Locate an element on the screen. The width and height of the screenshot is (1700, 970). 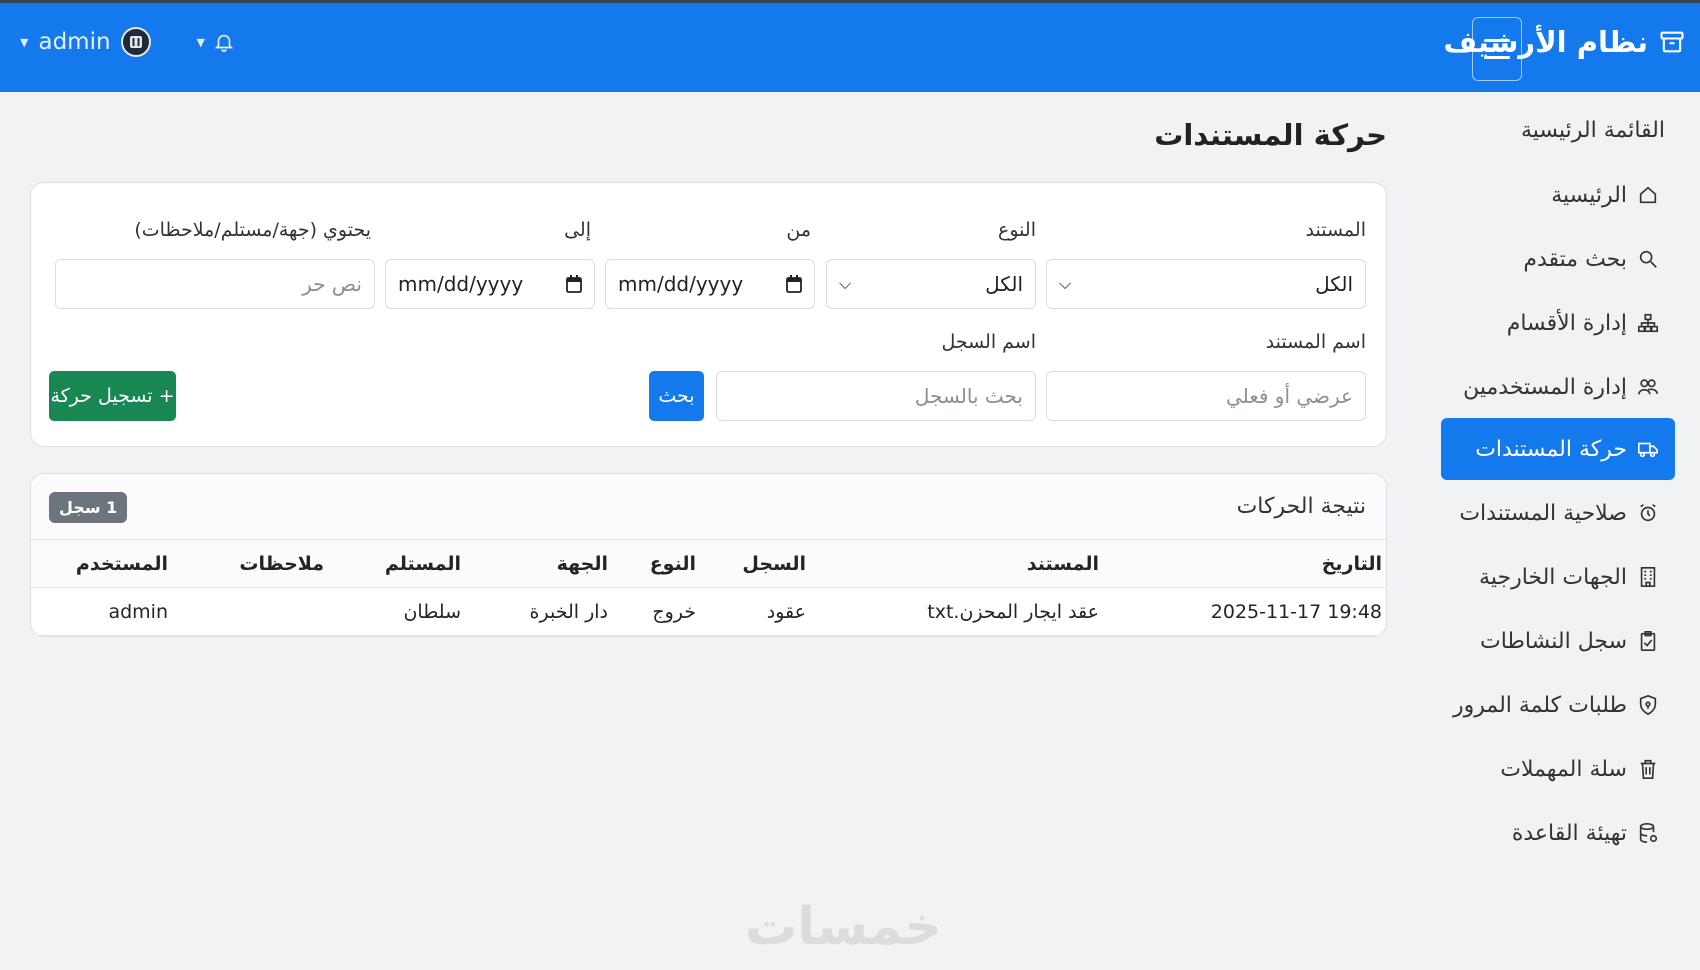
hamburger-icon is located at coordinates (1497, 49).